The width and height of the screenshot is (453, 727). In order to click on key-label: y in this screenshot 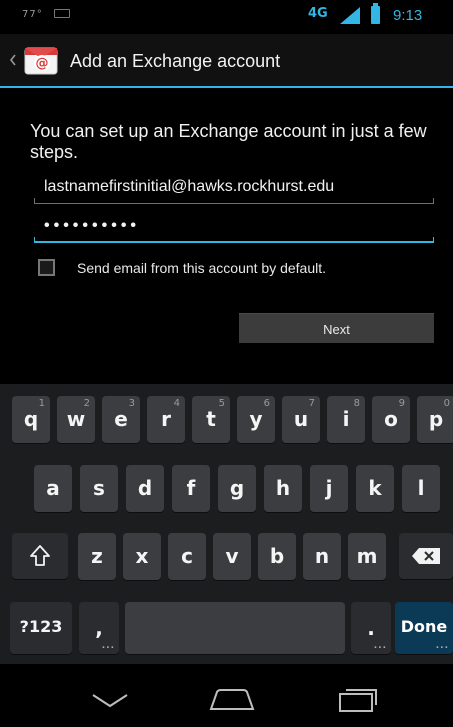, I will do `click(256, 419)`.